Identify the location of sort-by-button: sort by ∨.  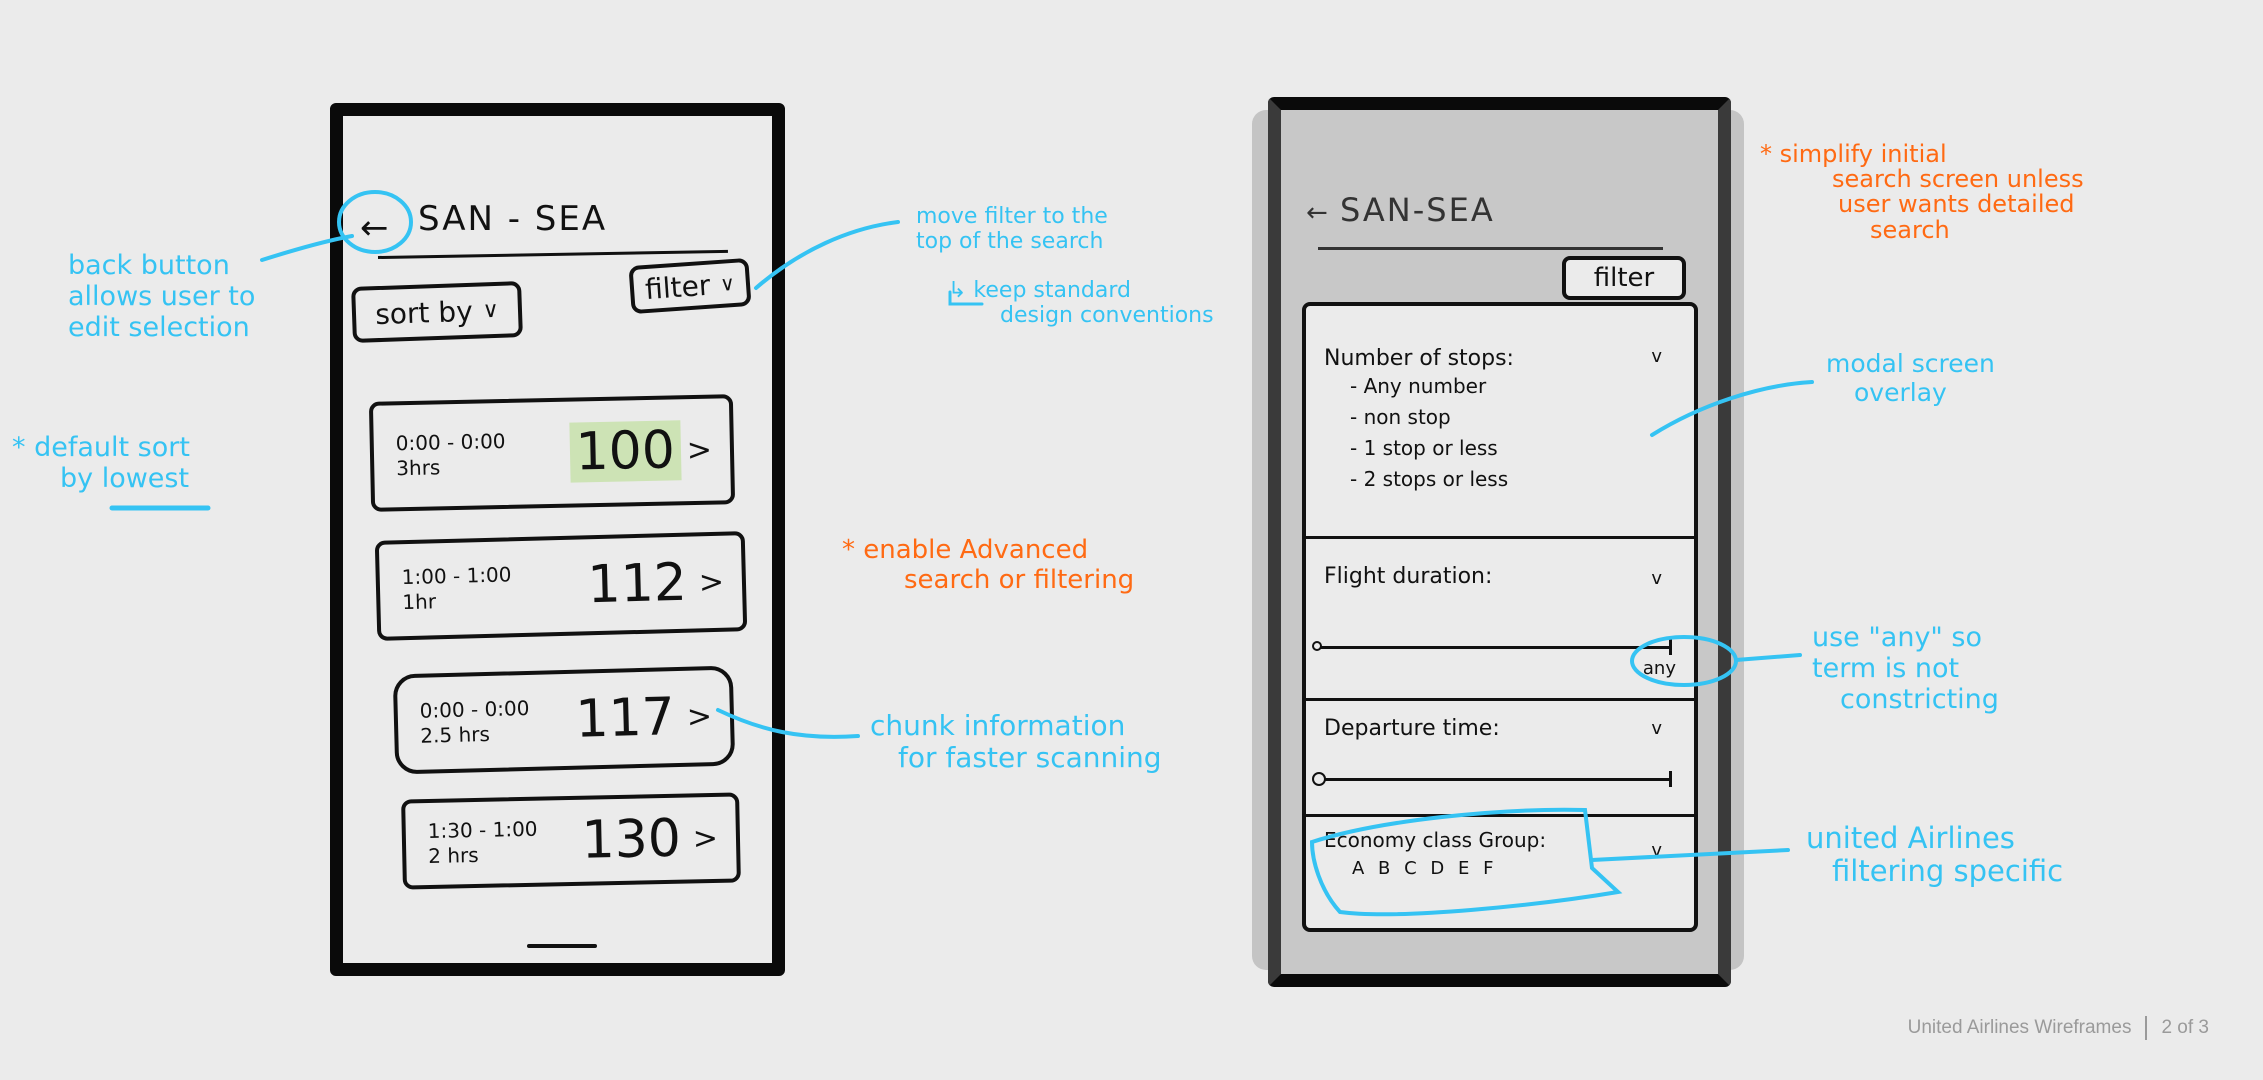
(437, 312).